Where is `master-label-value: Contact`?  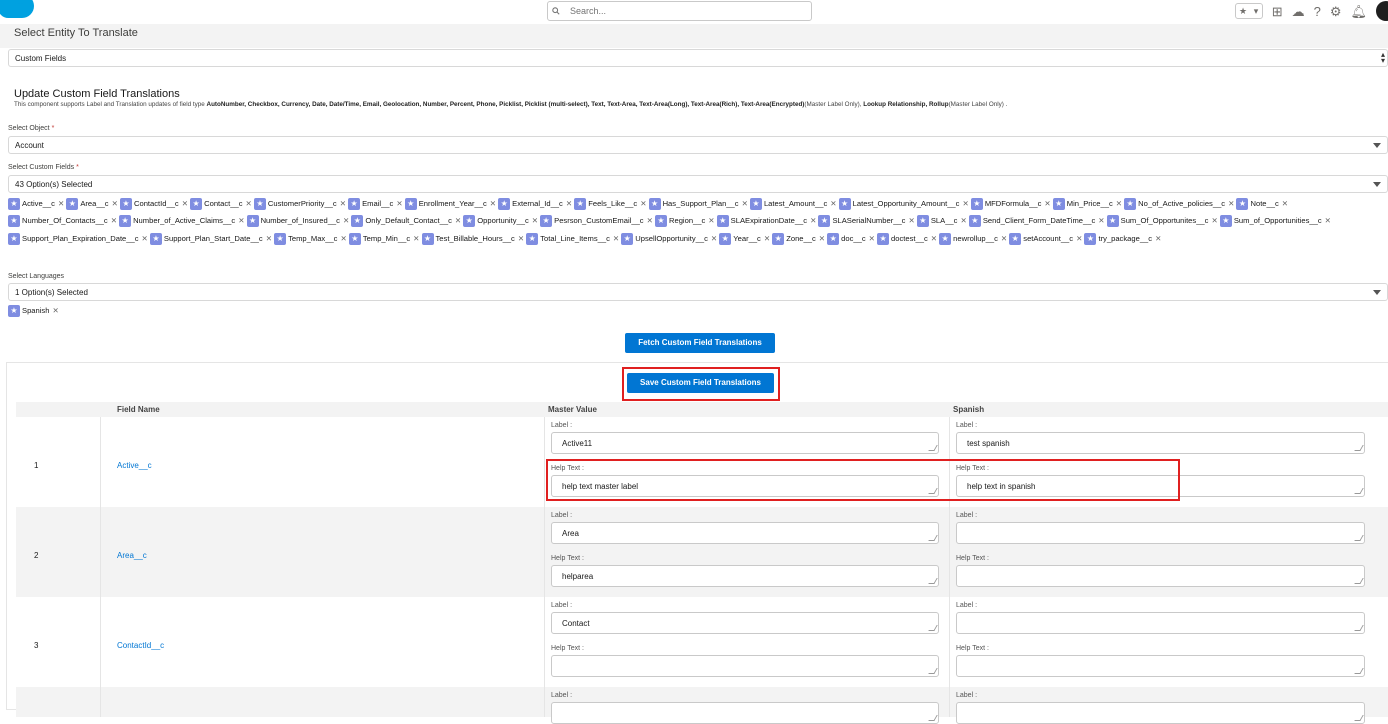
master-label-value: Contact is located at coordinates (576, 623).